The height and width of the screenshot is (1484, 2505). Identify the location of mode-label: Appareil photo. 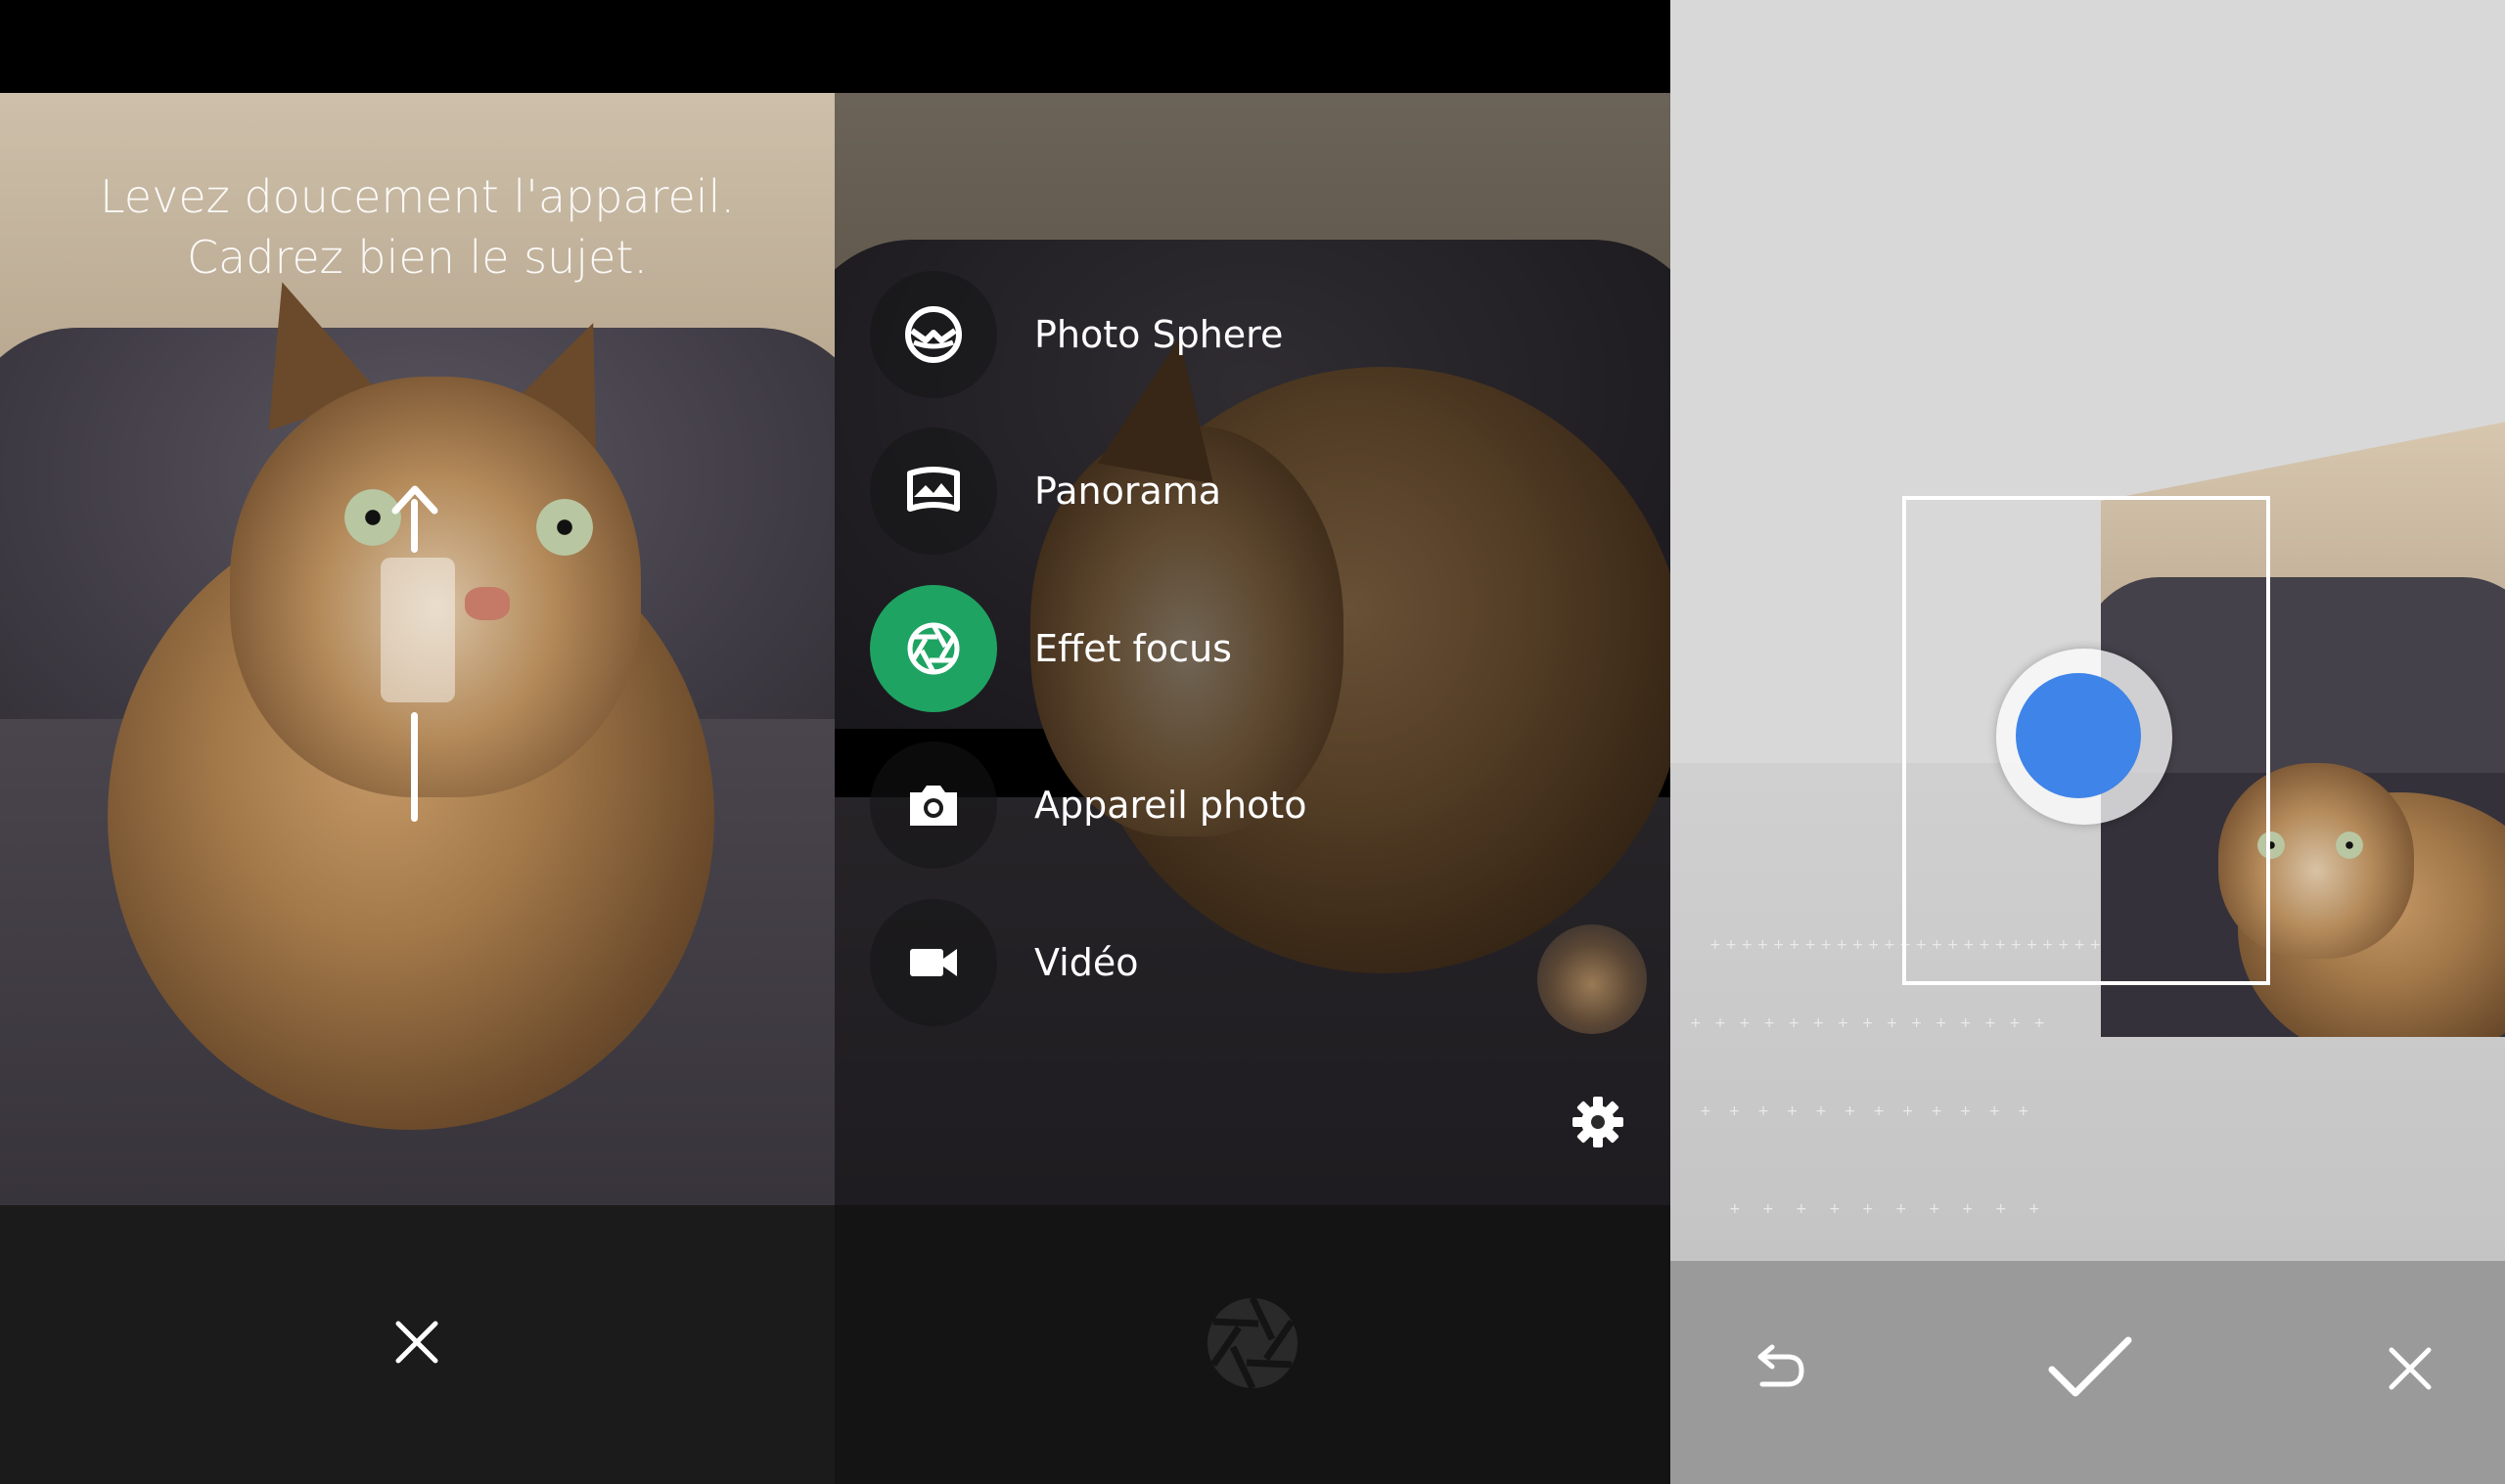
(1170, 805).